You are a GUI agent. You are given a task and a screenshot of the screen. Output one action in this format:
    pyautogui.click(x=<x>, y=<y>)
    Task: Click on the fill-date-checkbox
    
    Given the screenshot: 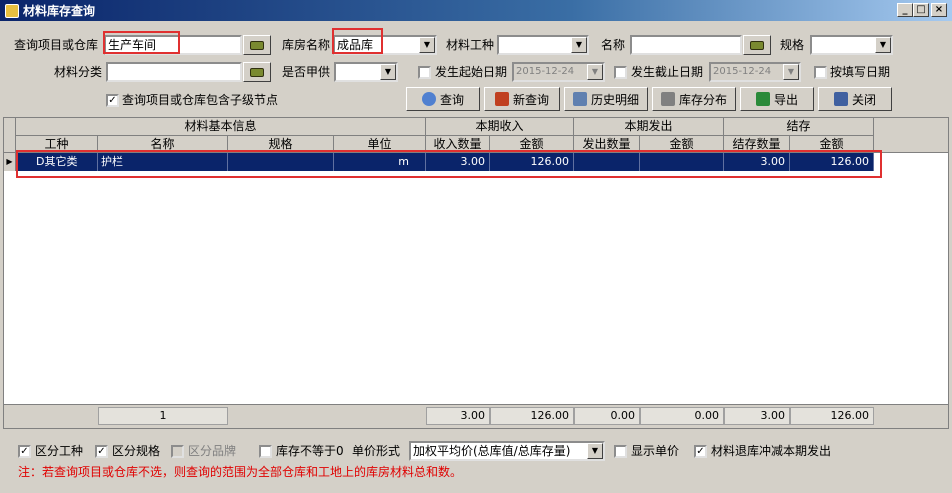 What is the action you would take?
    pyautogui.click(x=820, y=72)
    